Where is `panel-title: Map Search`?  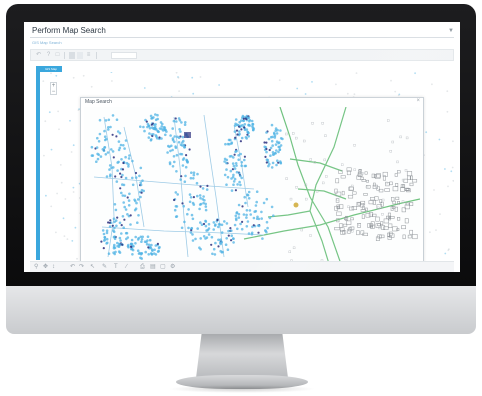 panel-title: Map Search is located at coordinates (98, 102).